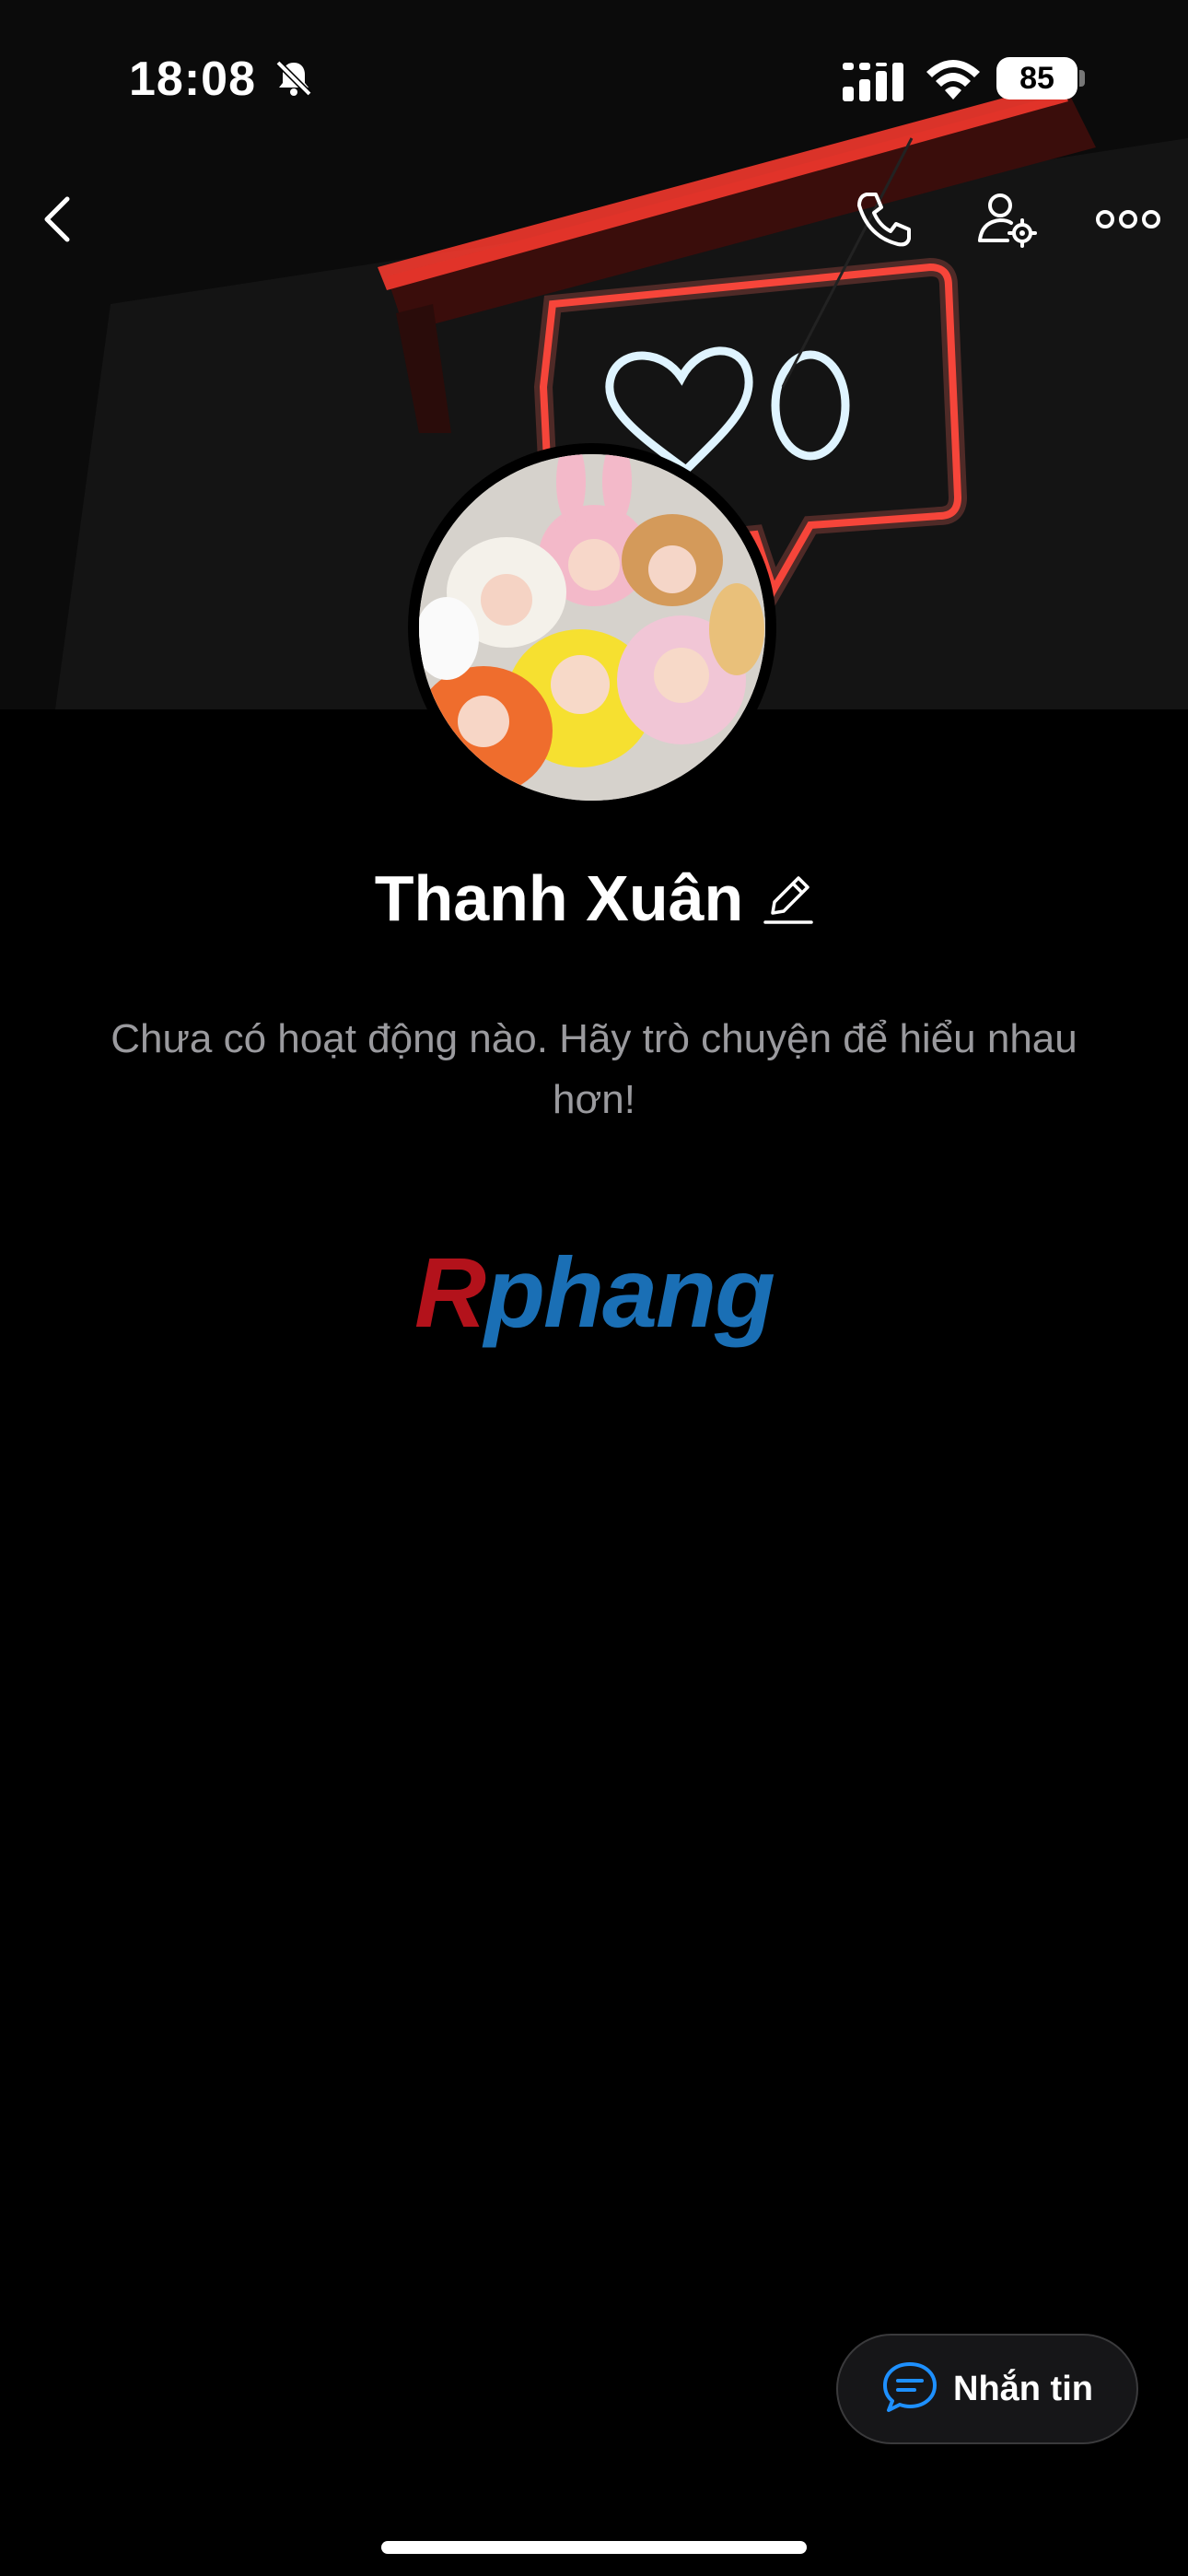 The image size is (1188, 2576). I want to click on send-message-label: Nhắn tin, so click(1023, 2388).